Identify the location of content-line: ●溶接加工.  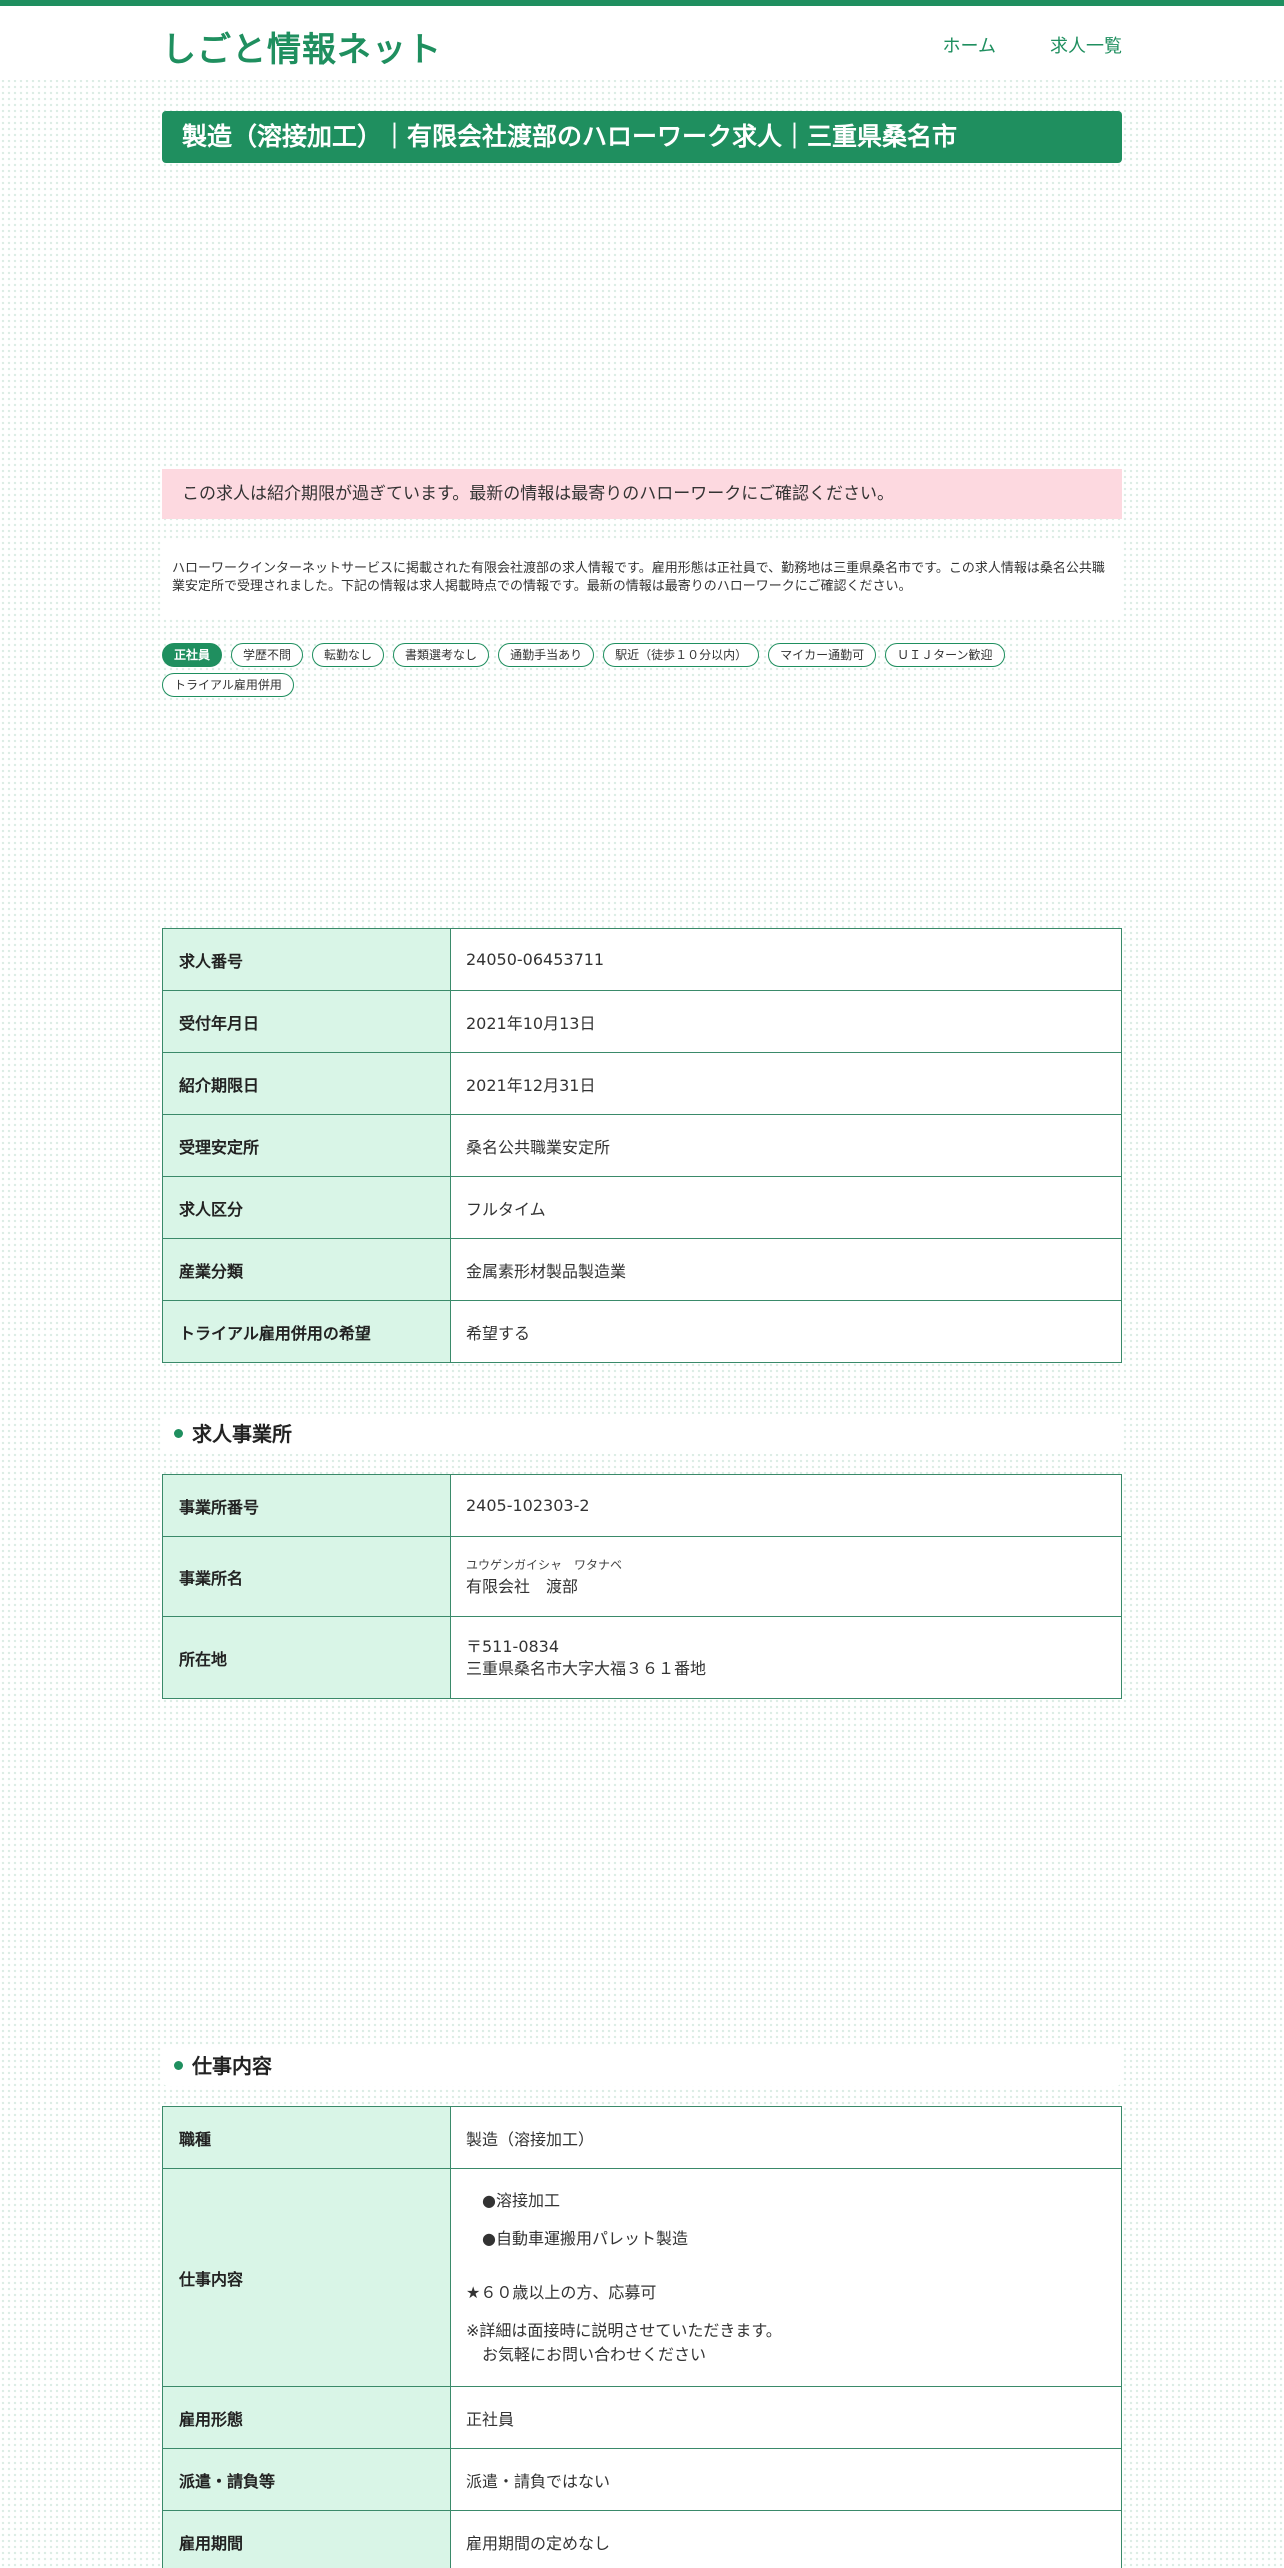
(513, 2200).